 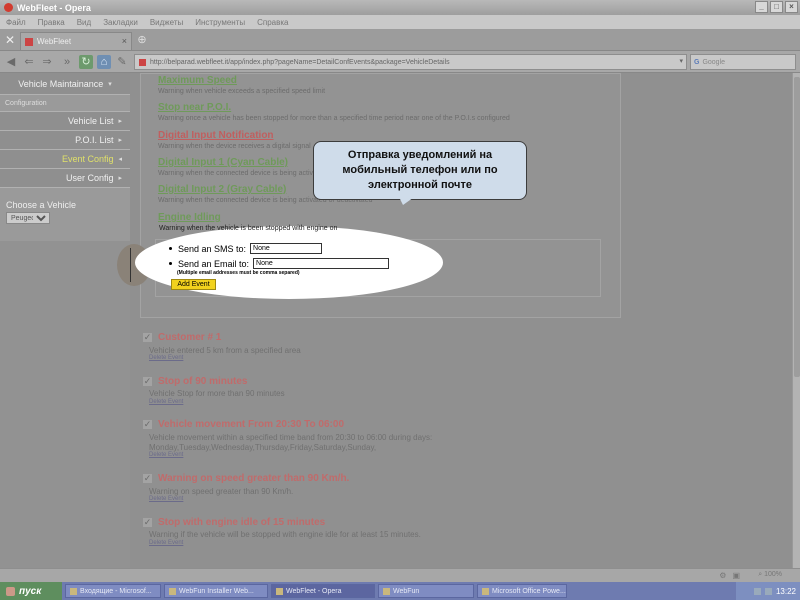 What do you see at coordinates (791, 7) in the screenshot?
I see `close-window-button: ×` at bounding box center [791, 7].